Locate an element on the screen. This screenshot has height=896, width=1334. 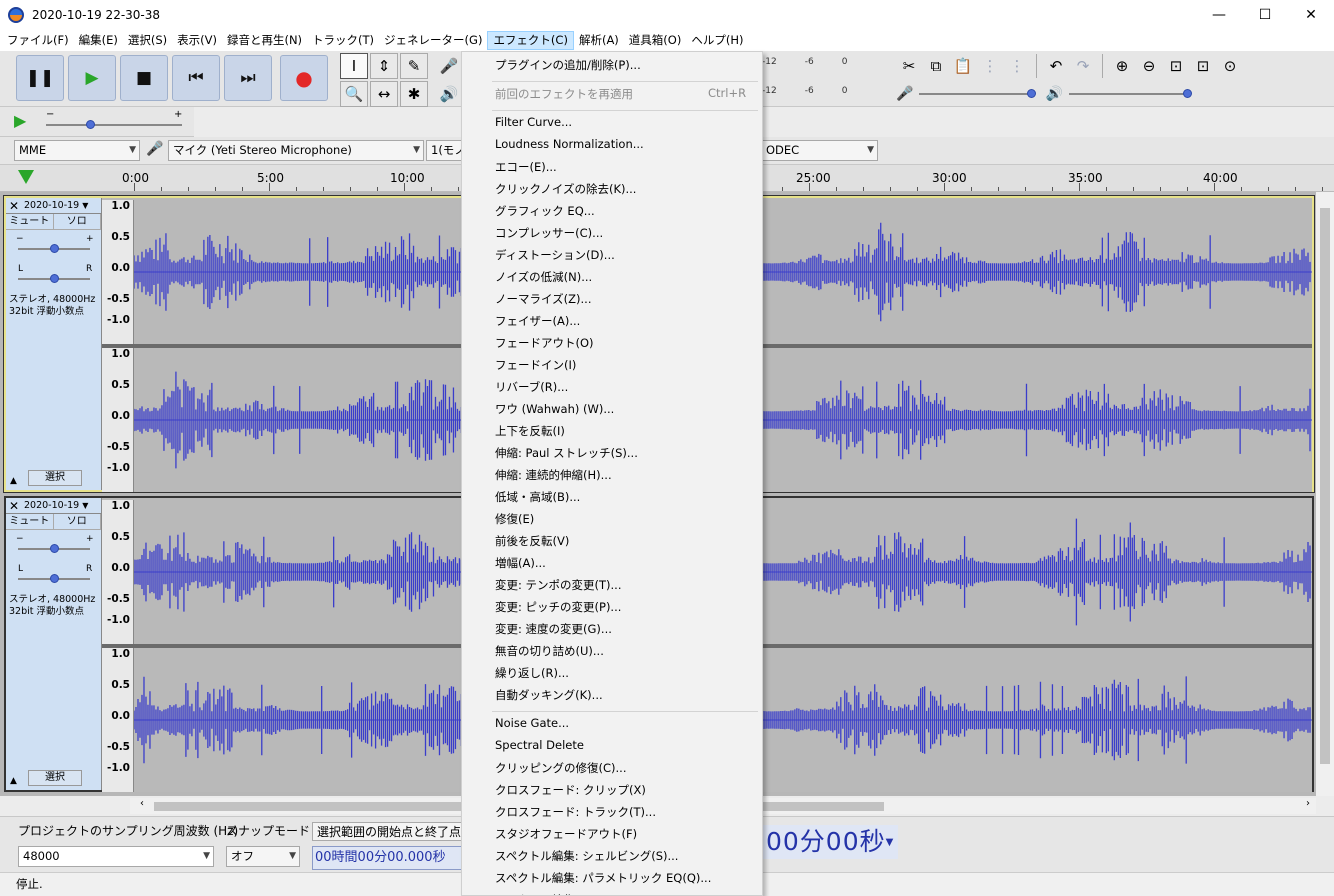
draw-tool-icon: ✎ is located at coordinates (414, 66).